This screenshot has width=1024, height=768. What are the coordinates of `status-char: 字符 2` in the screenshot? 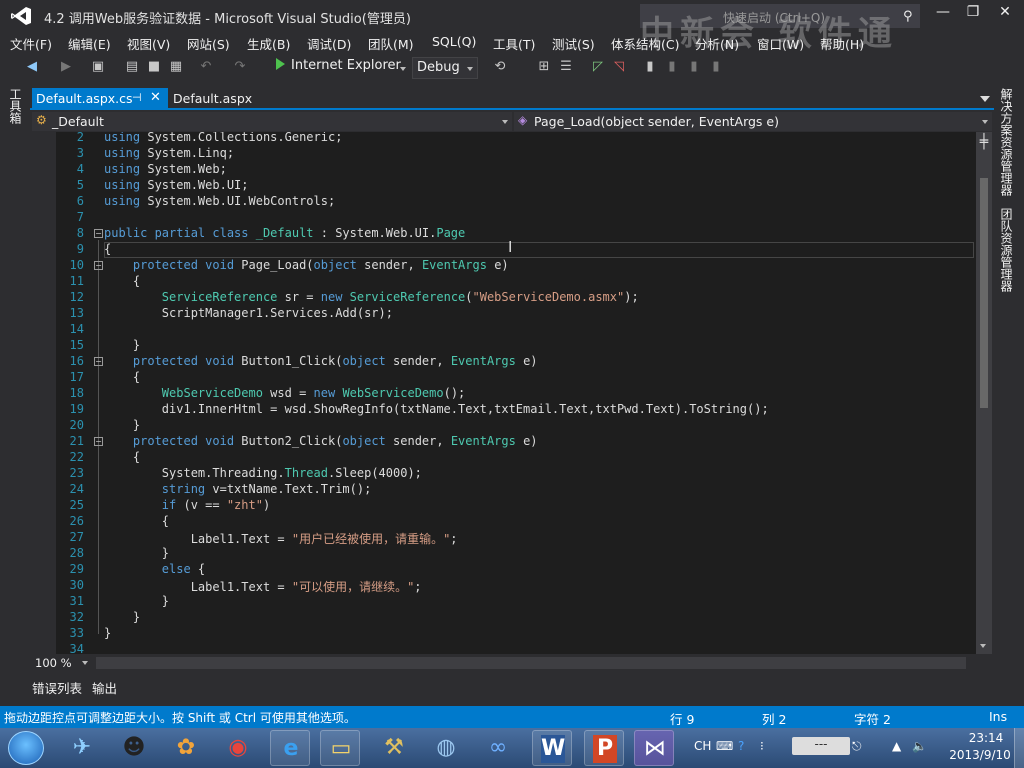 It's located at (872, 719).